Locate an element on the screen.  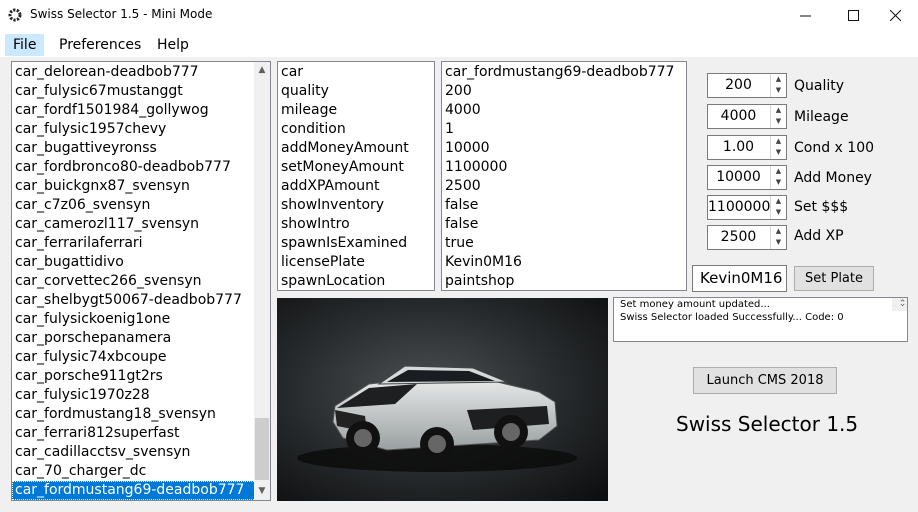
property-key: addXPAmount is located at coordinates (356, 186).